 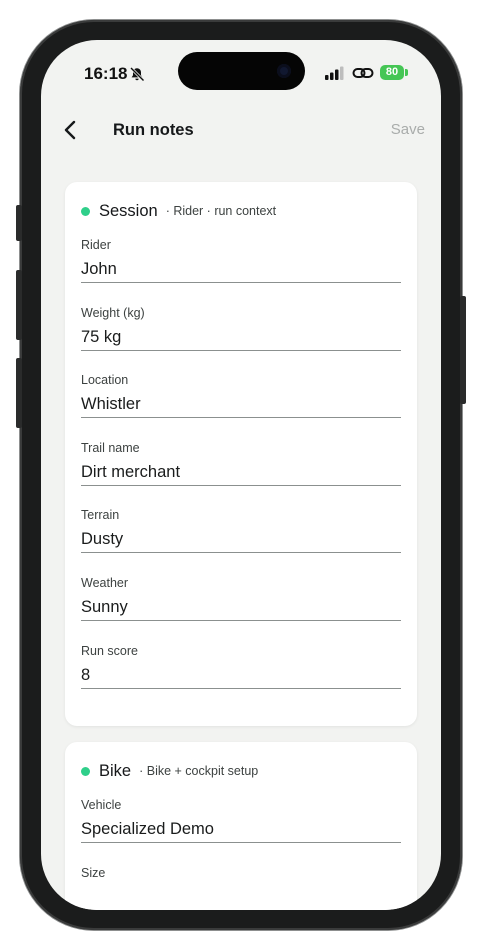 I want to click on size-input, so click(x=241, y=897).